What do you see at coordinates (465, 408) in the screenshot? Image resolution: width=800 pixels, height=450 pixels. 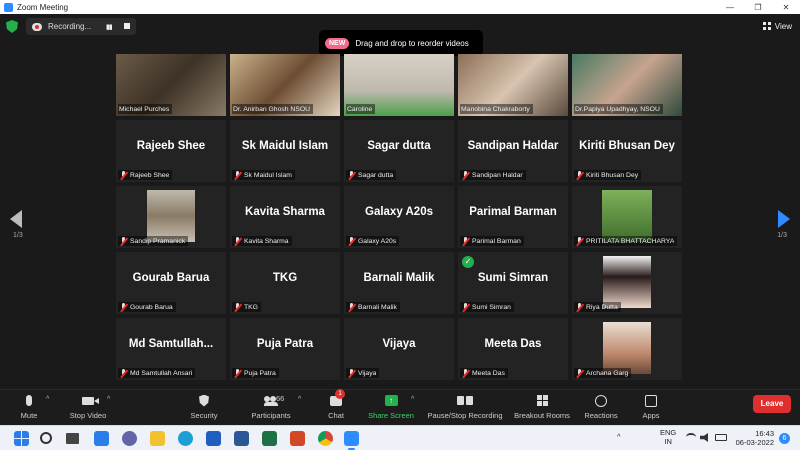 I see `pause-stop-recording-button: Pause/Stop Recording` at bounding box center [465, 408].